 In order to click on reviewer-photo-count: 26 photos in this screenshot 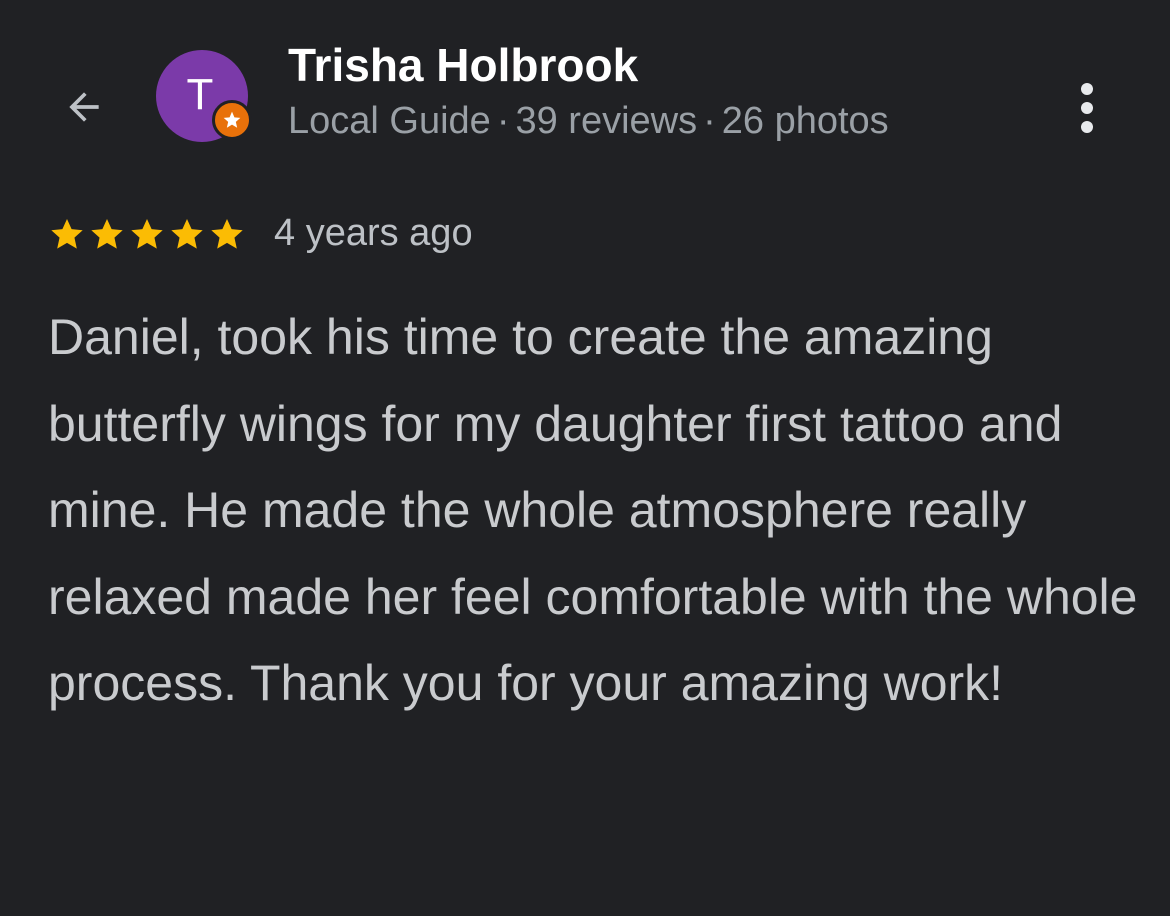, I will do `click(805, 121)`.